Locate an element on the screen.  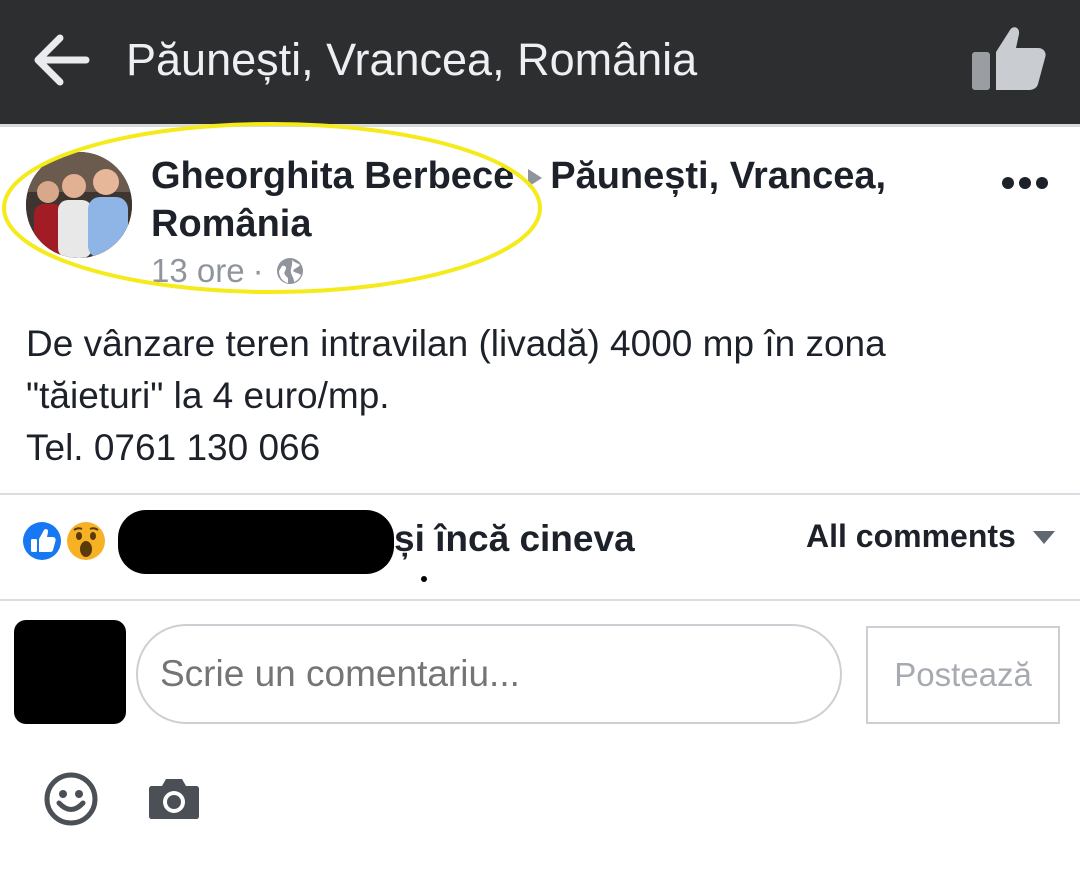
arrow-left-icon is located at coordinates (62, 60).